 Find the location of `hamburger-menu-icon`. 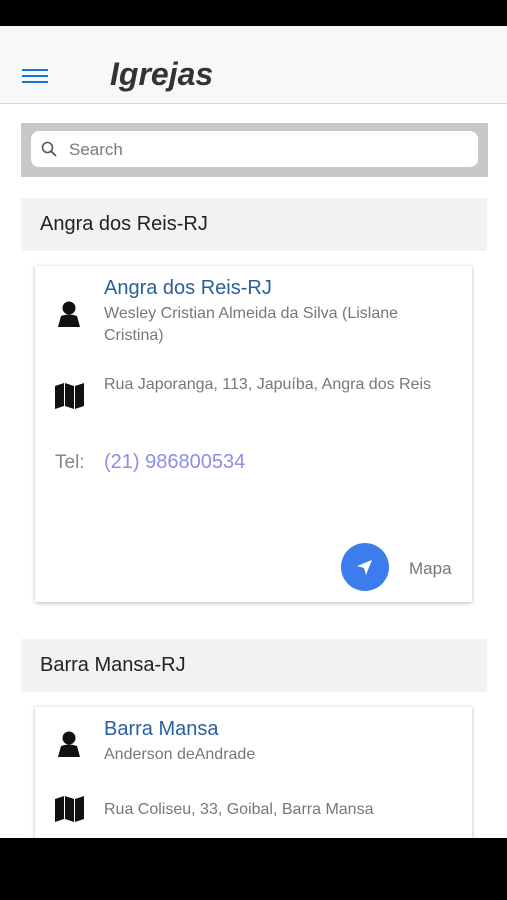

hamburger-menu-icon is located at coordinates (35, 76).